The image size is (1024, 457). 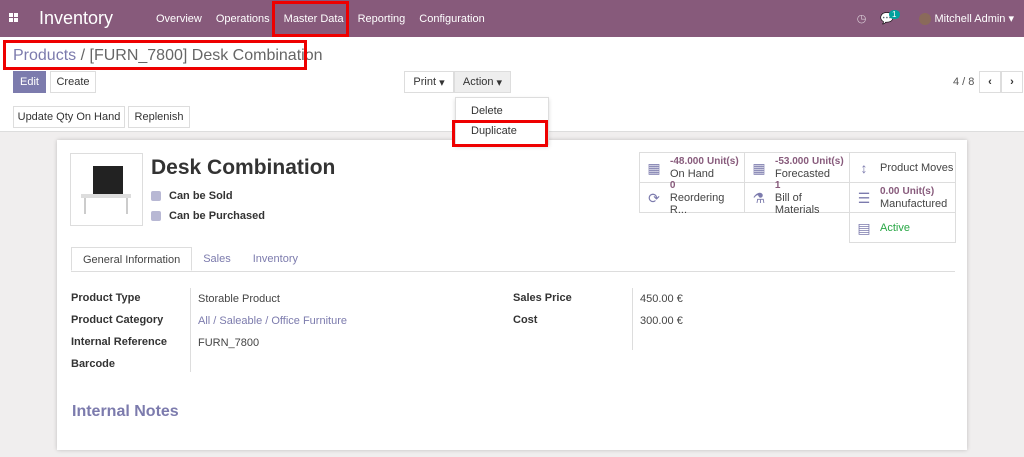 I want to click on refresh-icon: ⟳, so click(x=654, y=197).